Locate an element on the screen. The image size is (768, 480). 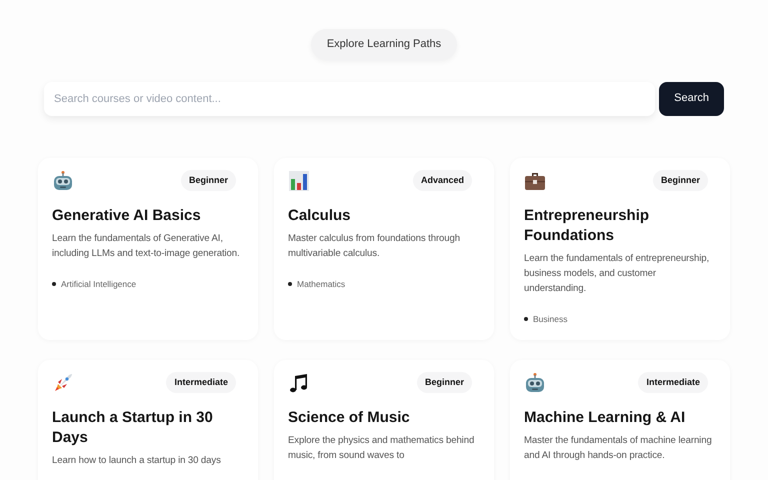
course-description: Master calculus from foundations through multivariable calculus. is located at coordinates (374, 246).